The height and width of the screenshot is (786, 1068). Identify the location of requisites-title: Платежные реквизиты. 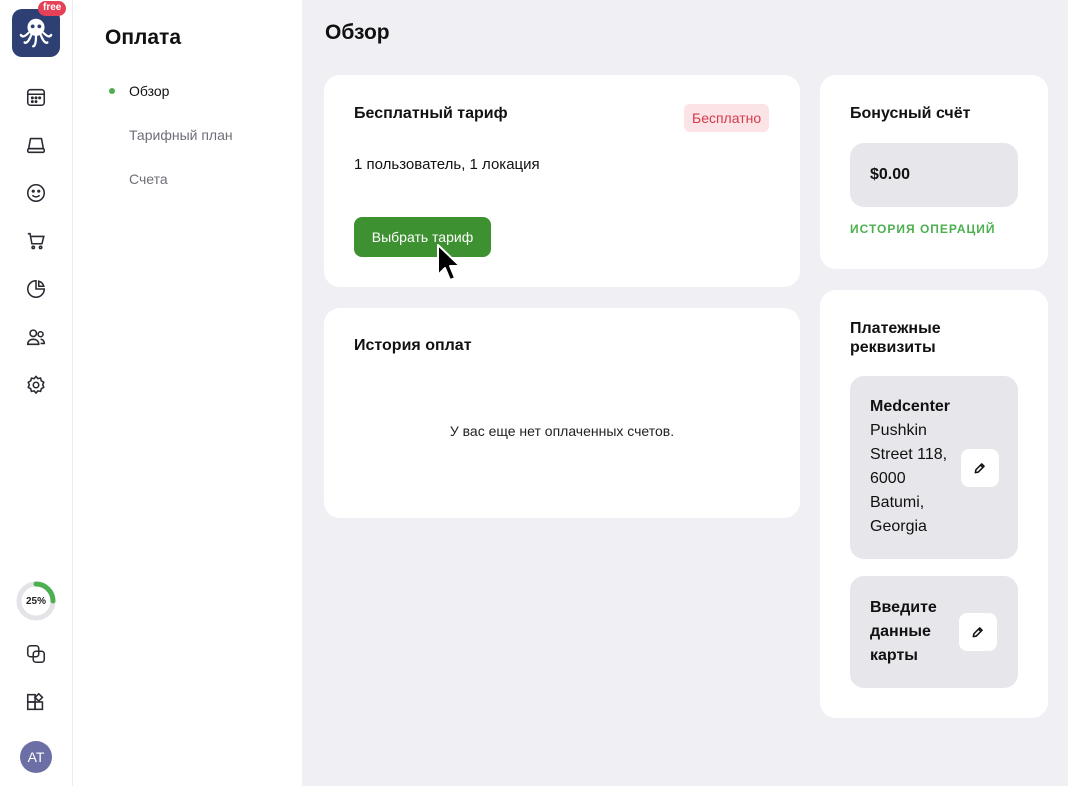
(895, 338).